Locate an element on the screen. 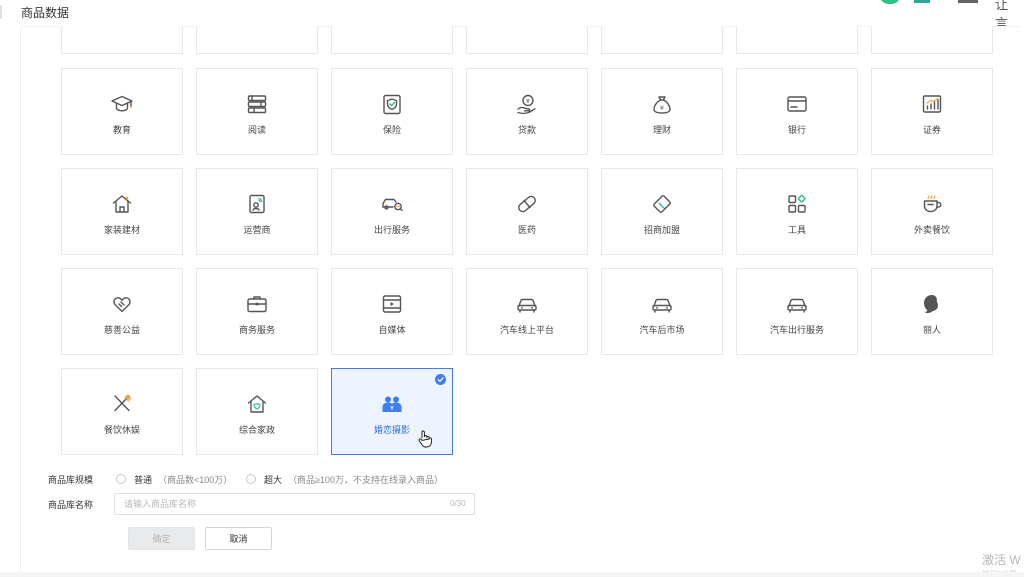 The width and height of the screenshot is (1024, 577). industry-tile-label: 教育 is located at coordinates (121, 130).